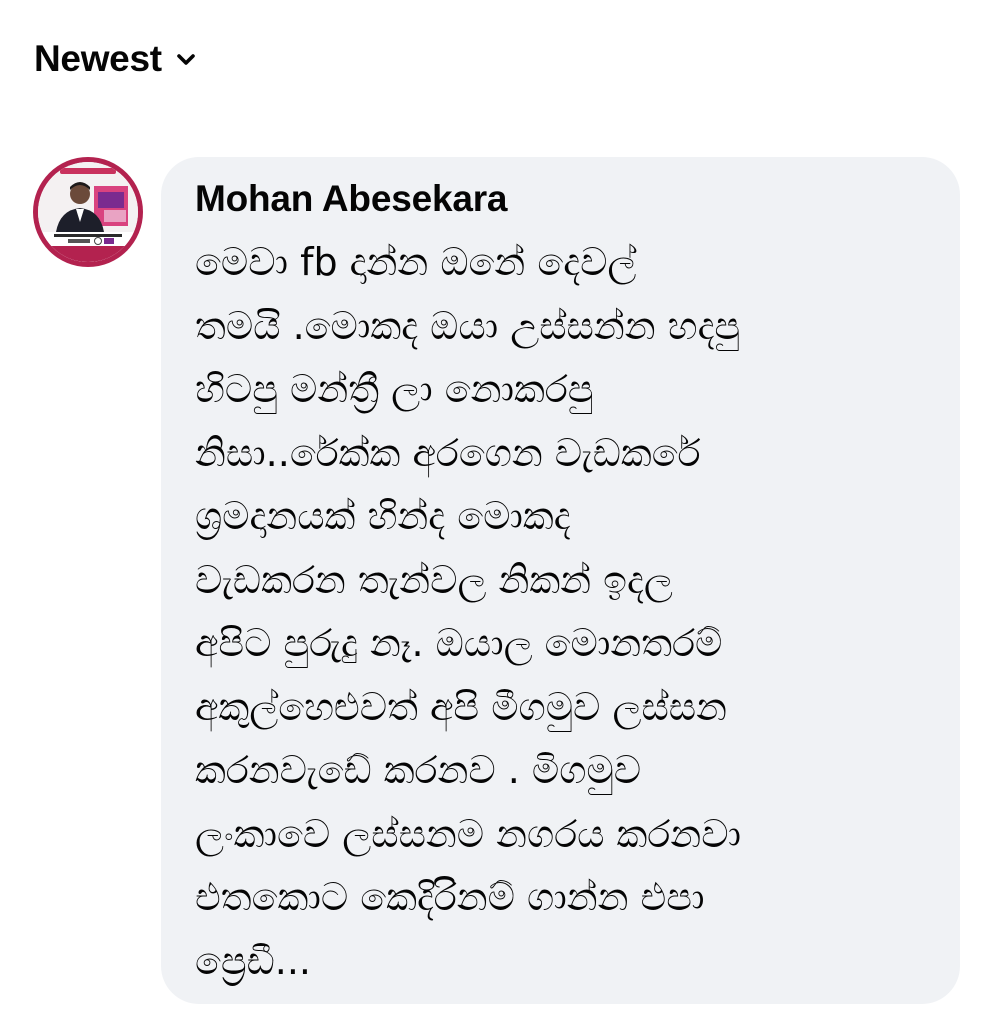  I want to click on comment-author-name: Mohan Abesekara, so click(351, 199).